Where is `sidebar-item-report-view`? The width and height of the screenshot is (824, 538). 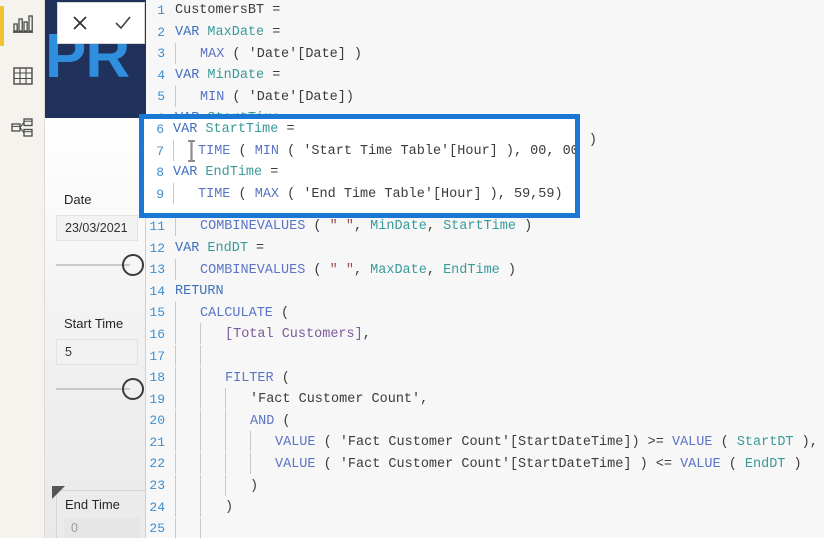 sidebar-item-report-view is located at coordinates (22, 26).